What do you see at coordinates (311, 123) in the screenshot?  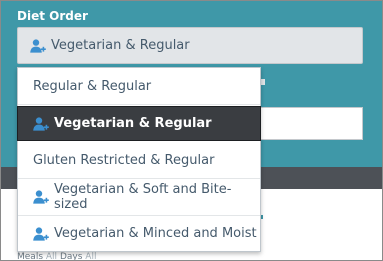 I see `partial-input-field` at bounding box center [311, 123].